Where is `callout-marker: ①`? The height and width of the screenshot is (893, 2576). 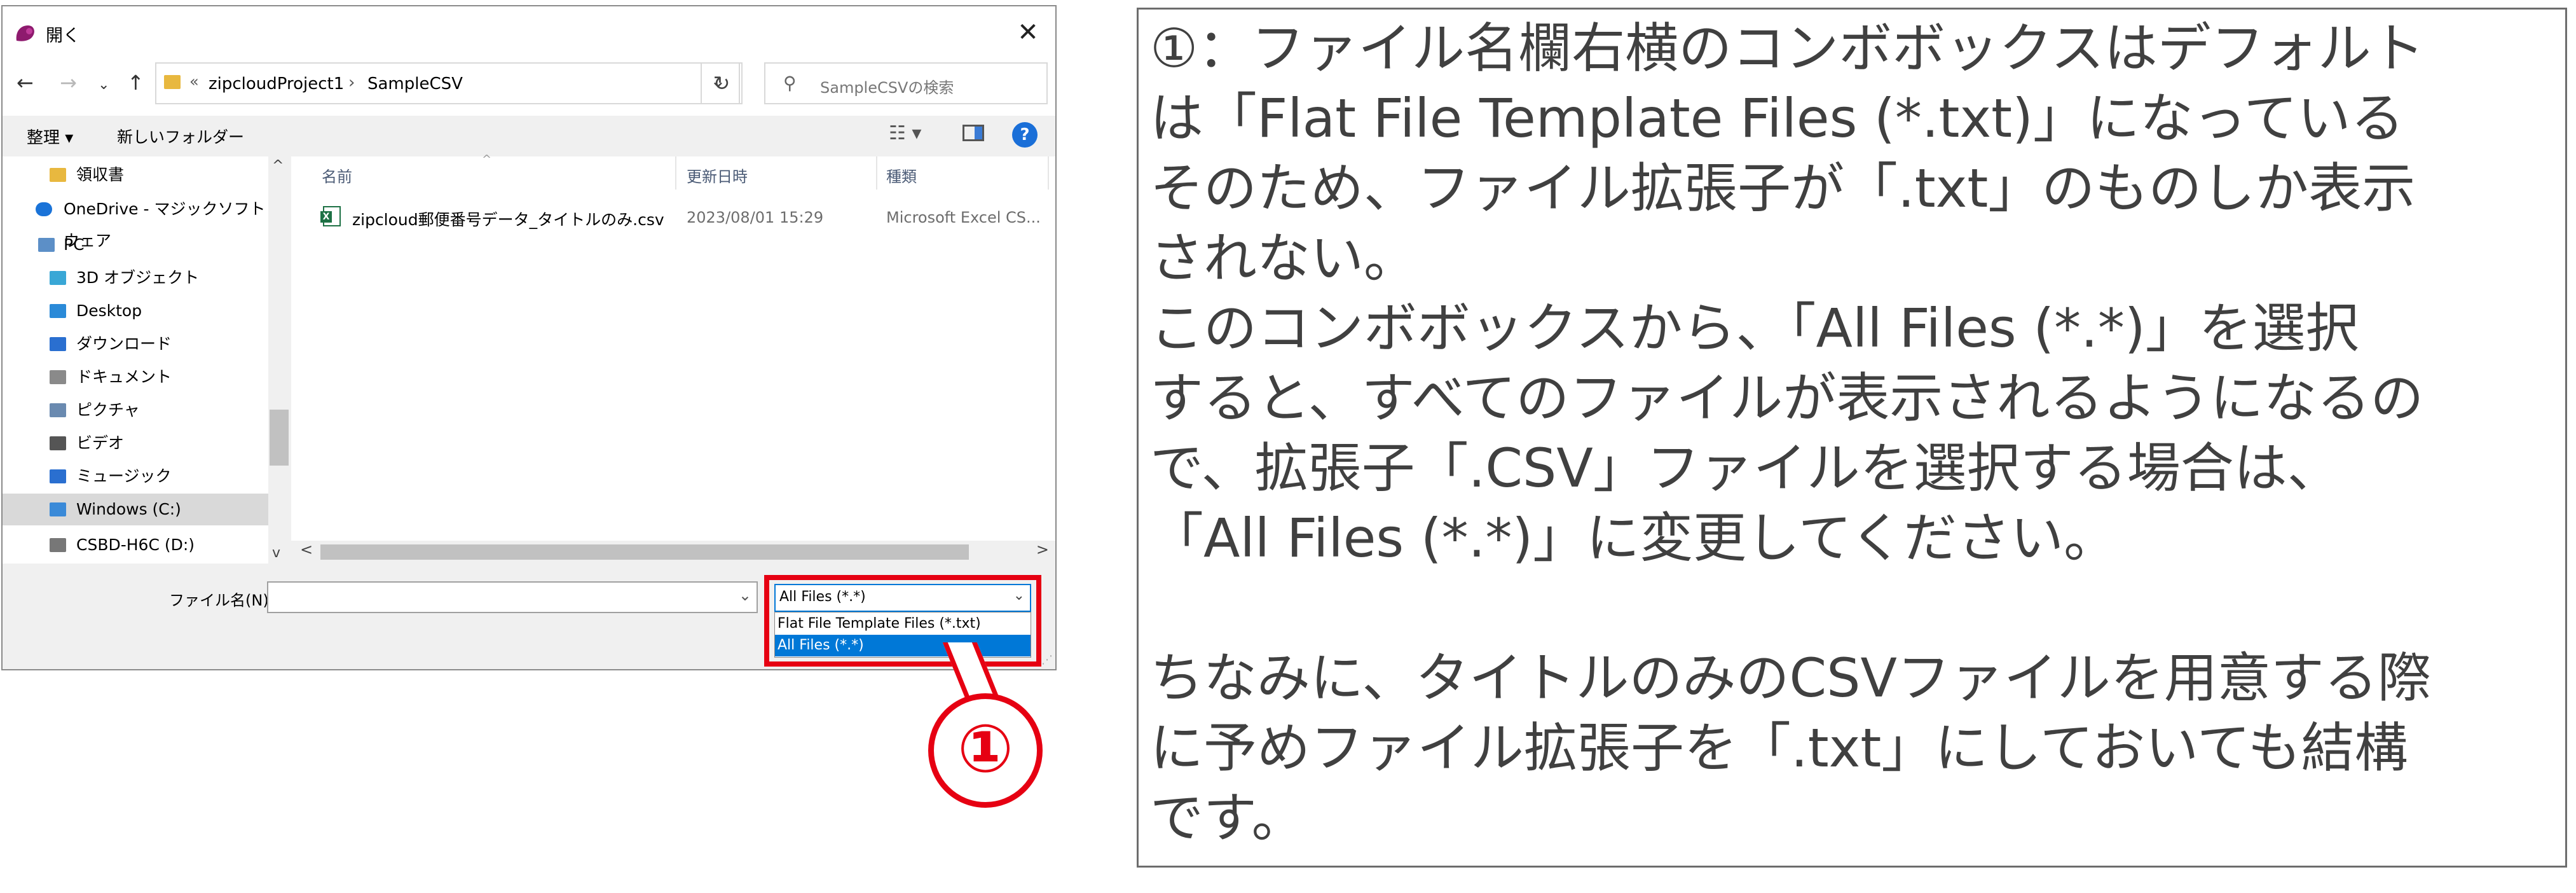
callout-marker: ① is located at coordinates (985, 750).